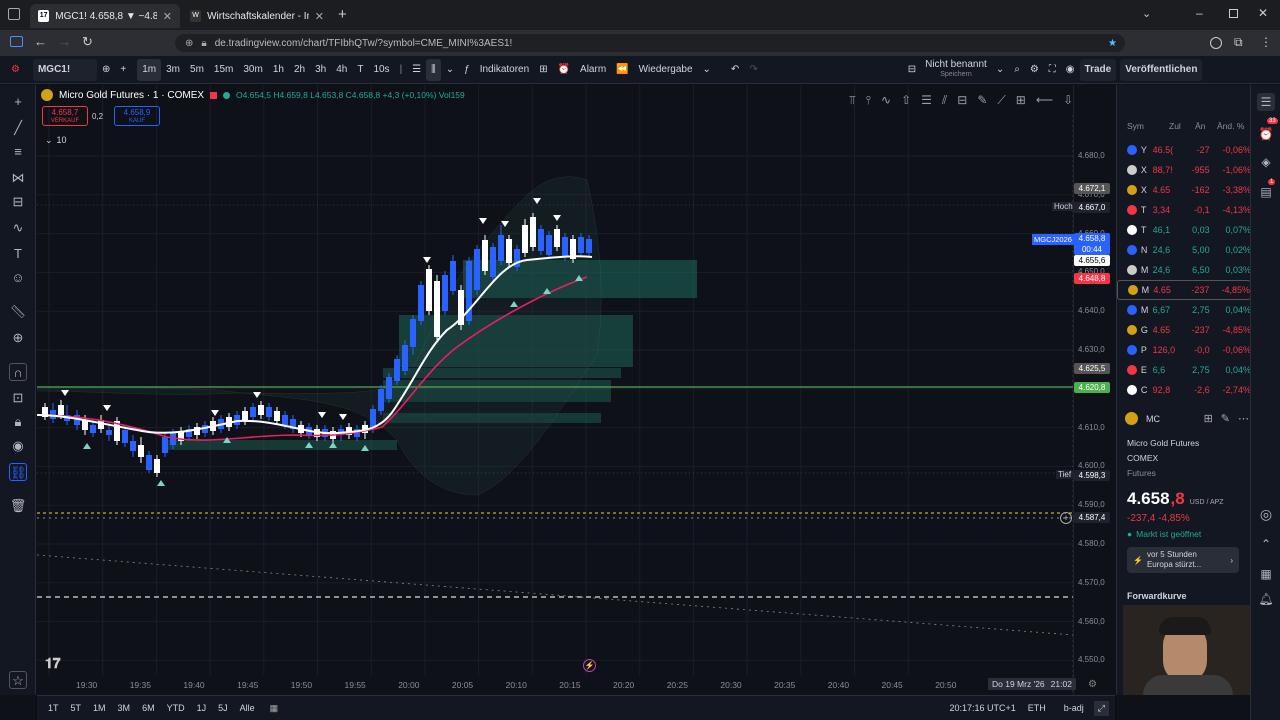 The image size is (1280, 720). Describe the element at coordinates (123, 70) in the screenshot. I see `add-symbol-icon: +` at that location.